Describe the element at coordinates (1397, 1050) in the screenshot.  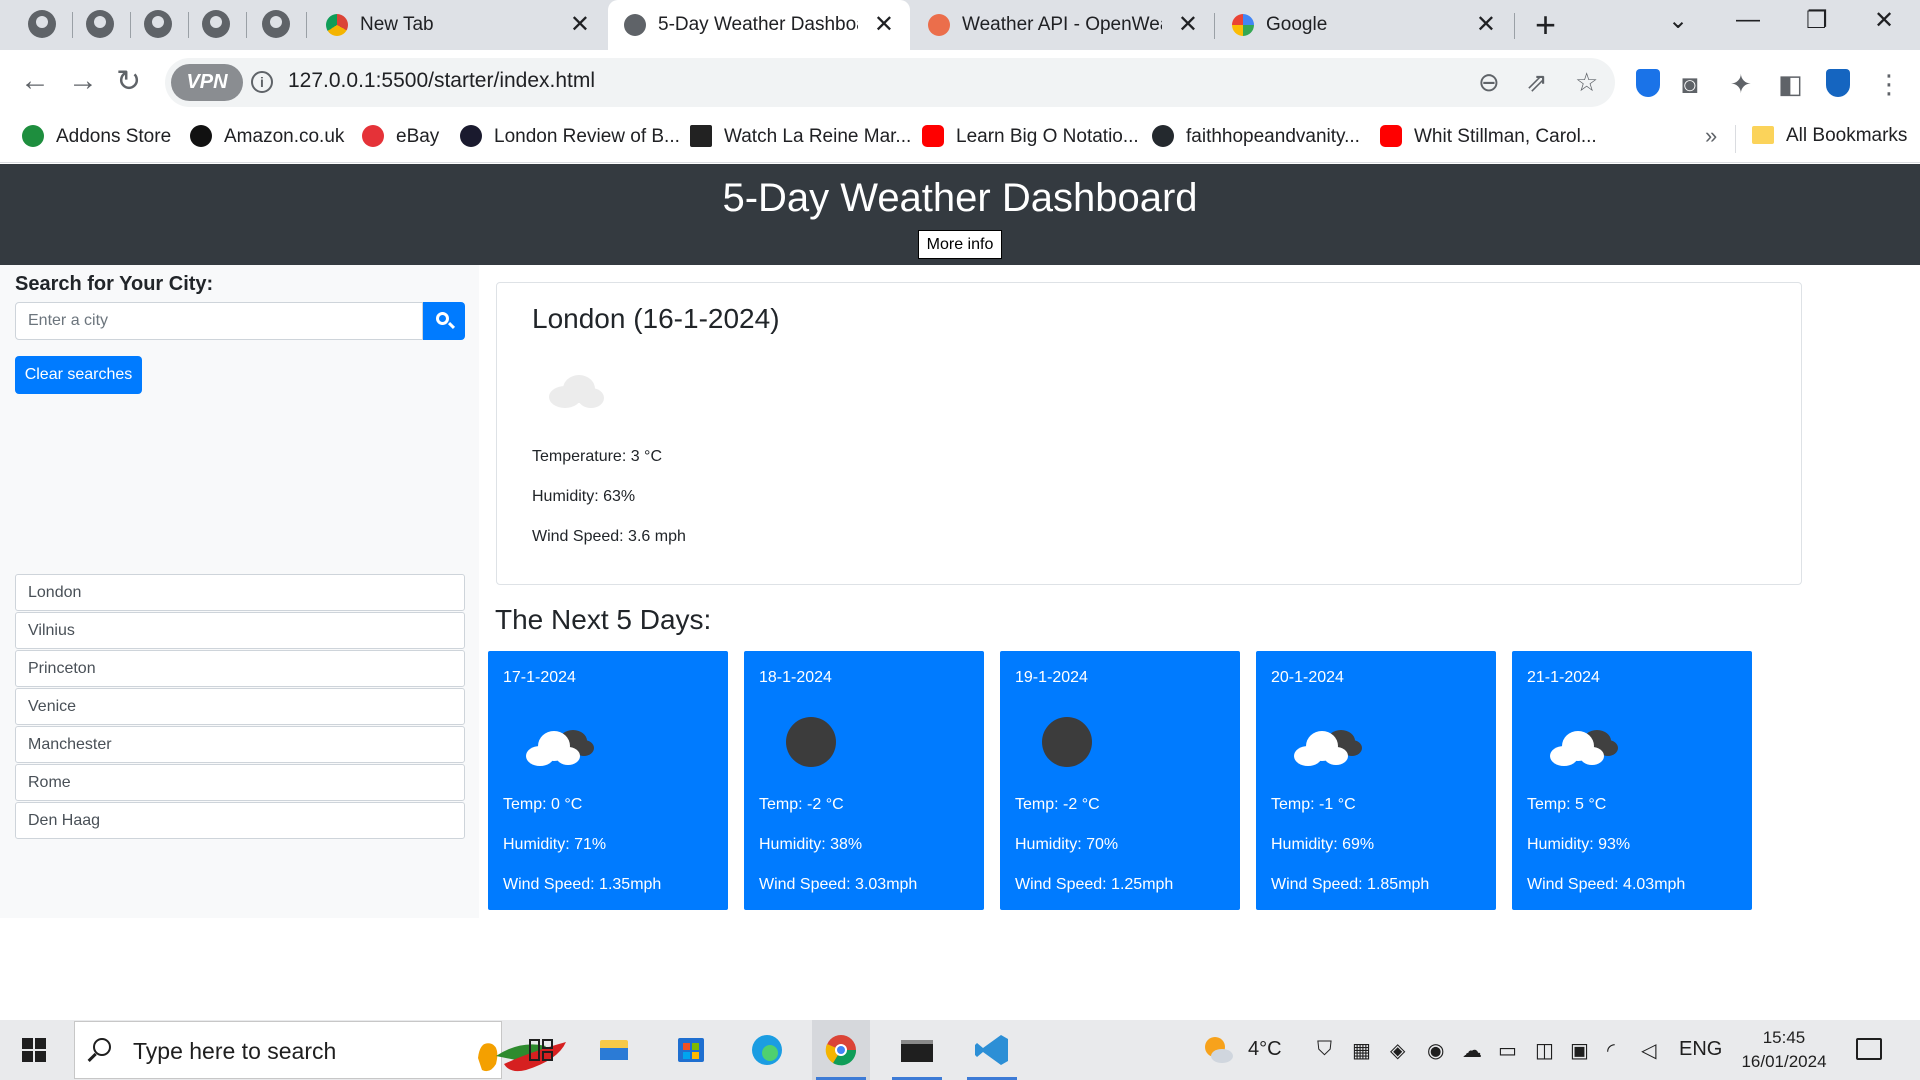
I see `tray-app-icon: ◈` at that location.